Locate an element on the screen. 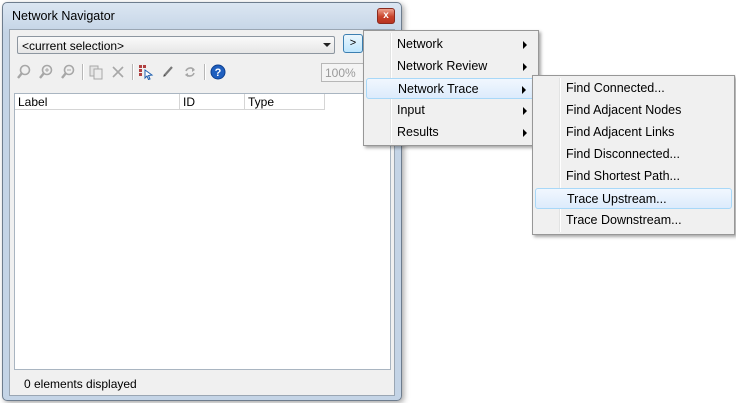 This screenshot has width=736, height=403. window-title: Network Navigator is located at coordinates (63, 16).